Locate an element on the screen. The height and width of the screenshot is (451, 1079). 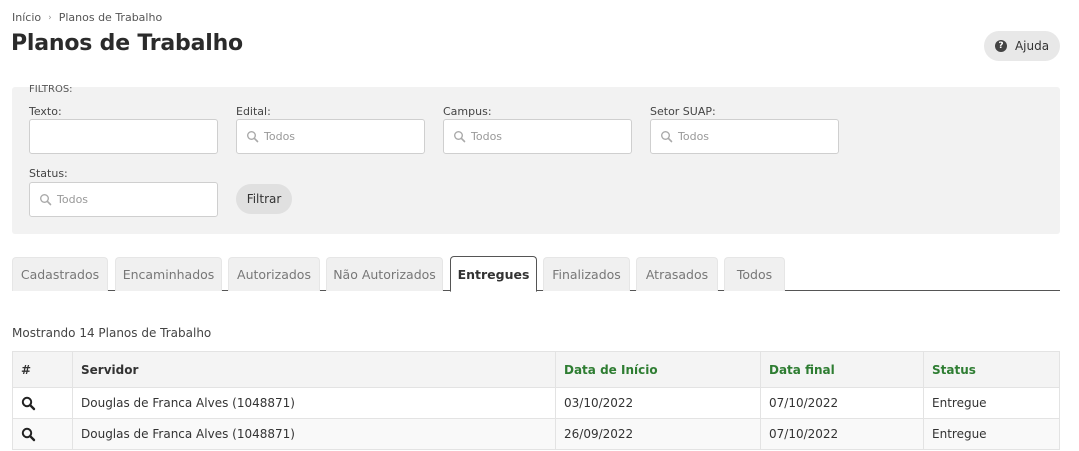
tab-atrasados: Atrasados is located at coordinates (677, 274).